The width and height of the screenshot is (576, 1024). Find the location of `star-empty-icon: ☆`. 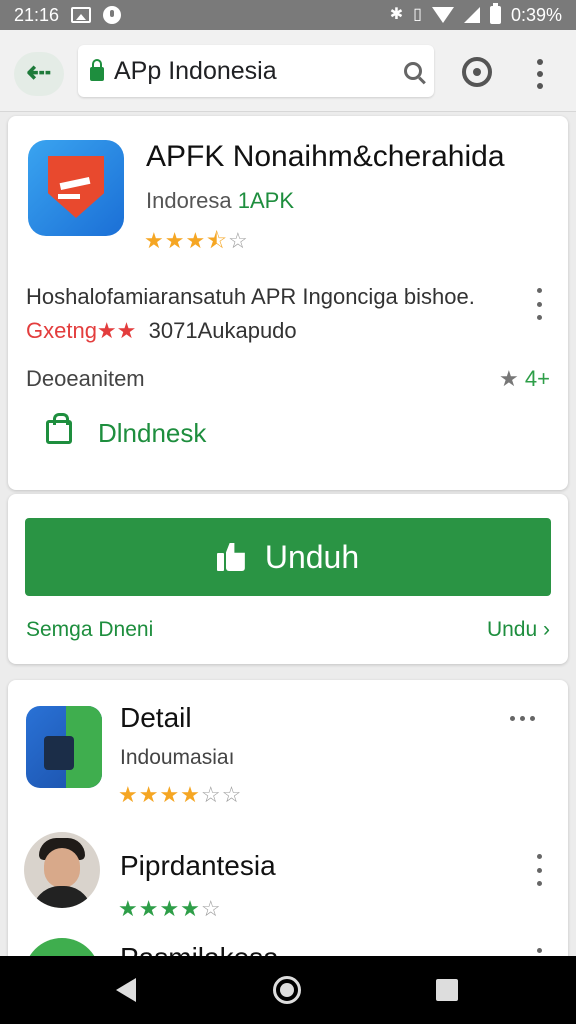

star-empty-icon: ☆ is located at coordinates (238, 240).